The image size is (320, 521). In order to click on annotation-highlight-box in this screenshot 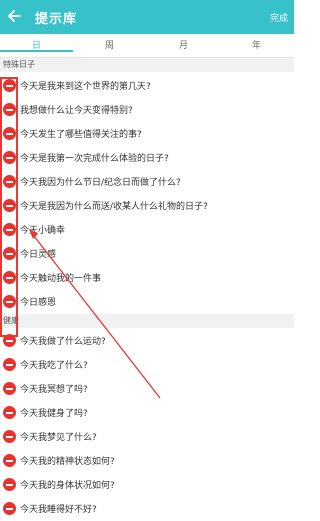, I will do `click(9, 207)`.